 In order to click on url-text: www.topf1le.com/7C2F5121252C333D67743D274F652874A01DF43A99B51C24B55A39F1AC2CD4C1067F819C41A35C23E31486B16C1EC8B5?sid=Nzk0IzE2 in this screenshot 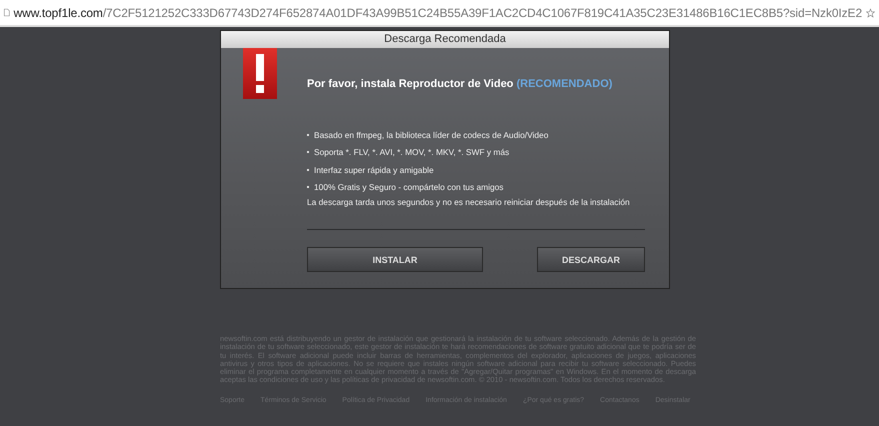, I will do `click(438, 13)`.